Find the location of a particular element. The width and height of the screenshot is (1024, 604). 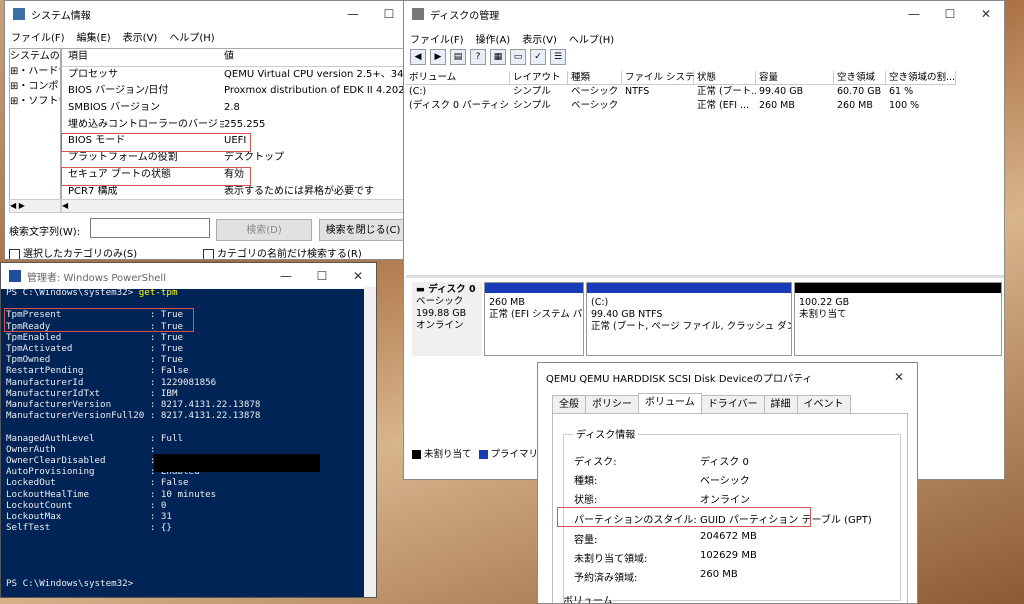

row-value: UEFI is located at coordinates (235, 141).